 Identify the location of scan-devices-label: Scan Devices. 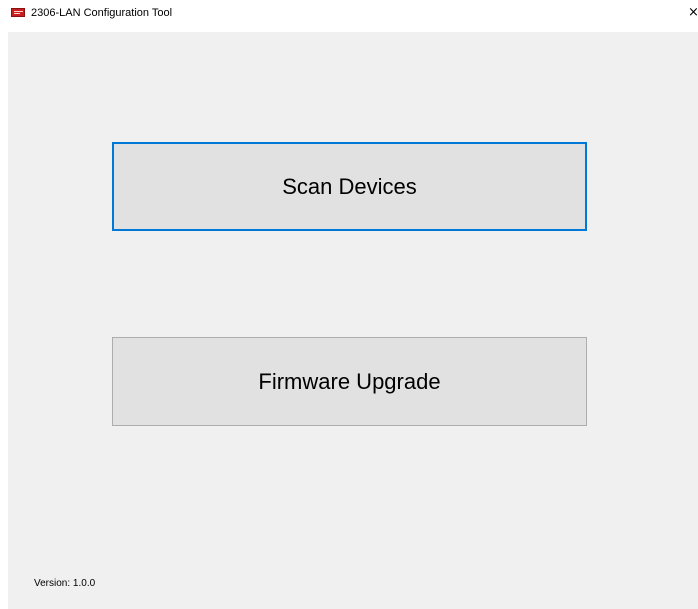
(349, 186).